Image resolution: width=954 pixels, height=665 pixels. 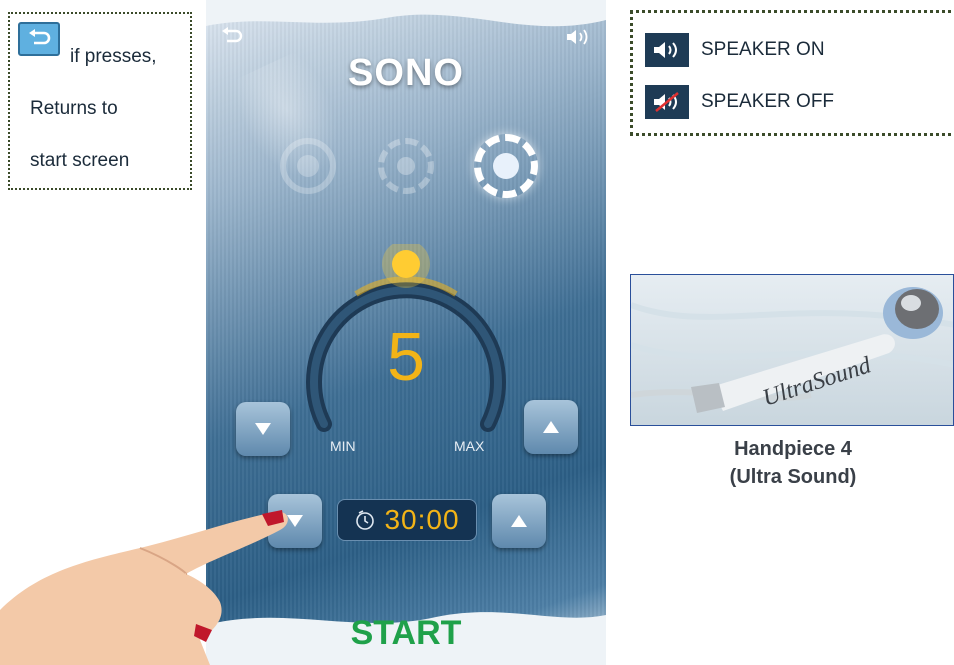 I want to click on timer-up-button, so click(x=519, y=521).